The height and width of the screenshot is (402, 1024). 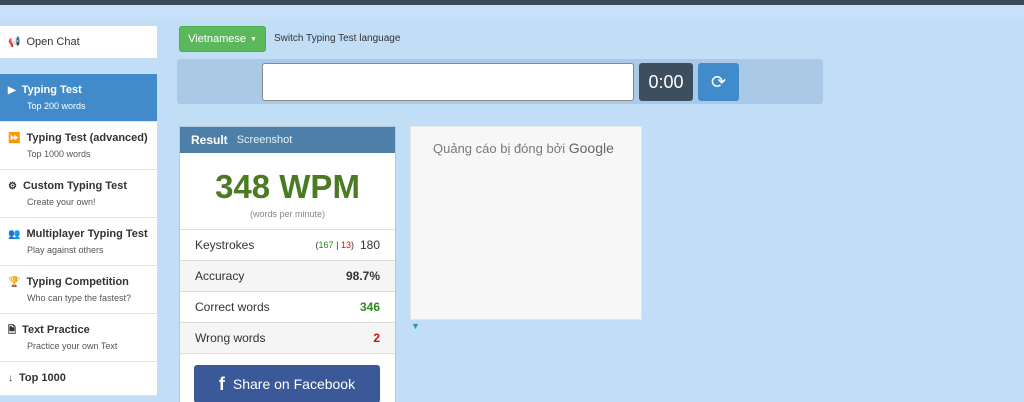 I want to click on wrong-words-label: Wrong words, so click(x=230, y=338).